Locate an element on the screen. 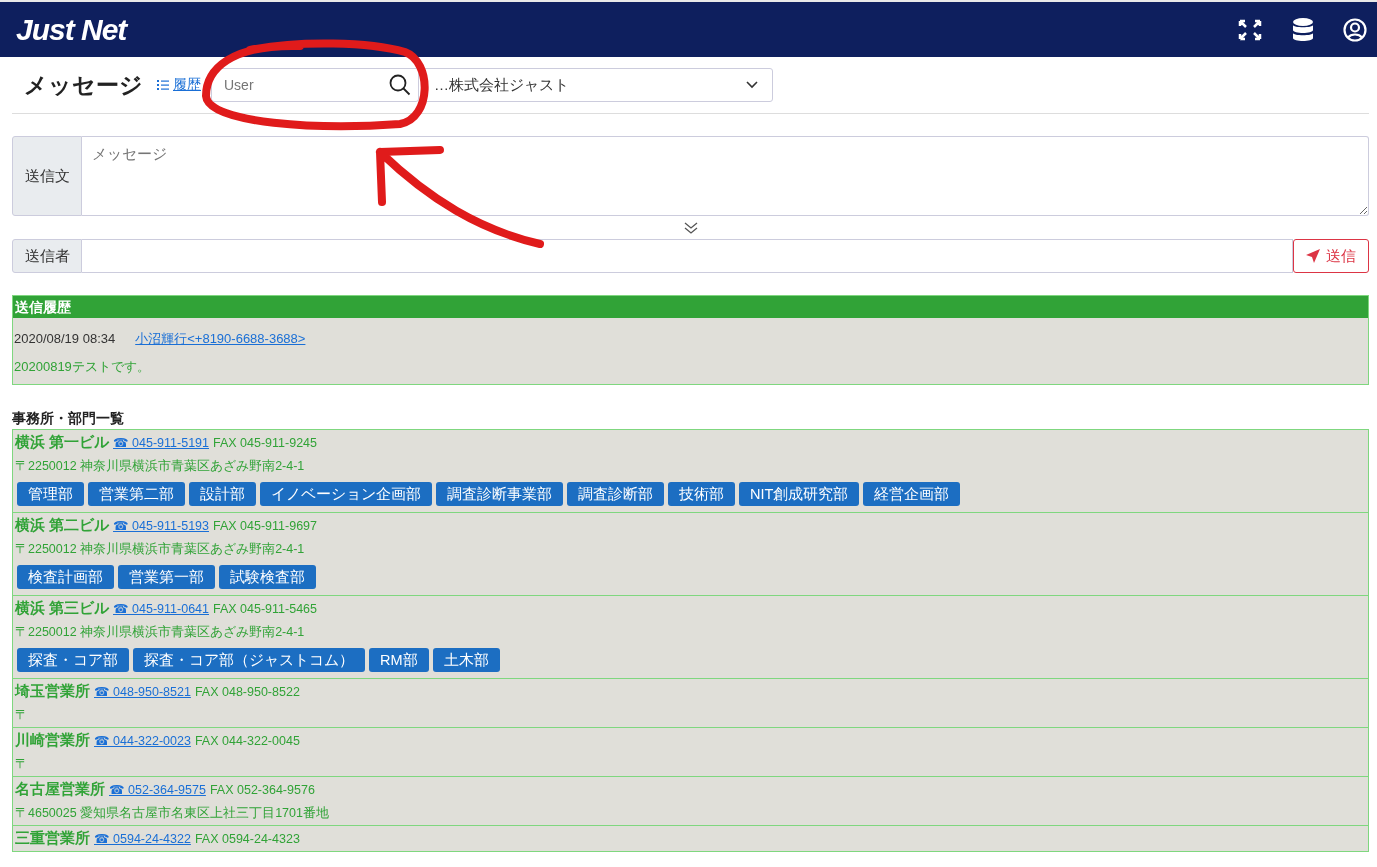  department-button: 探査・コア部 is located at coordinates (73, 660).